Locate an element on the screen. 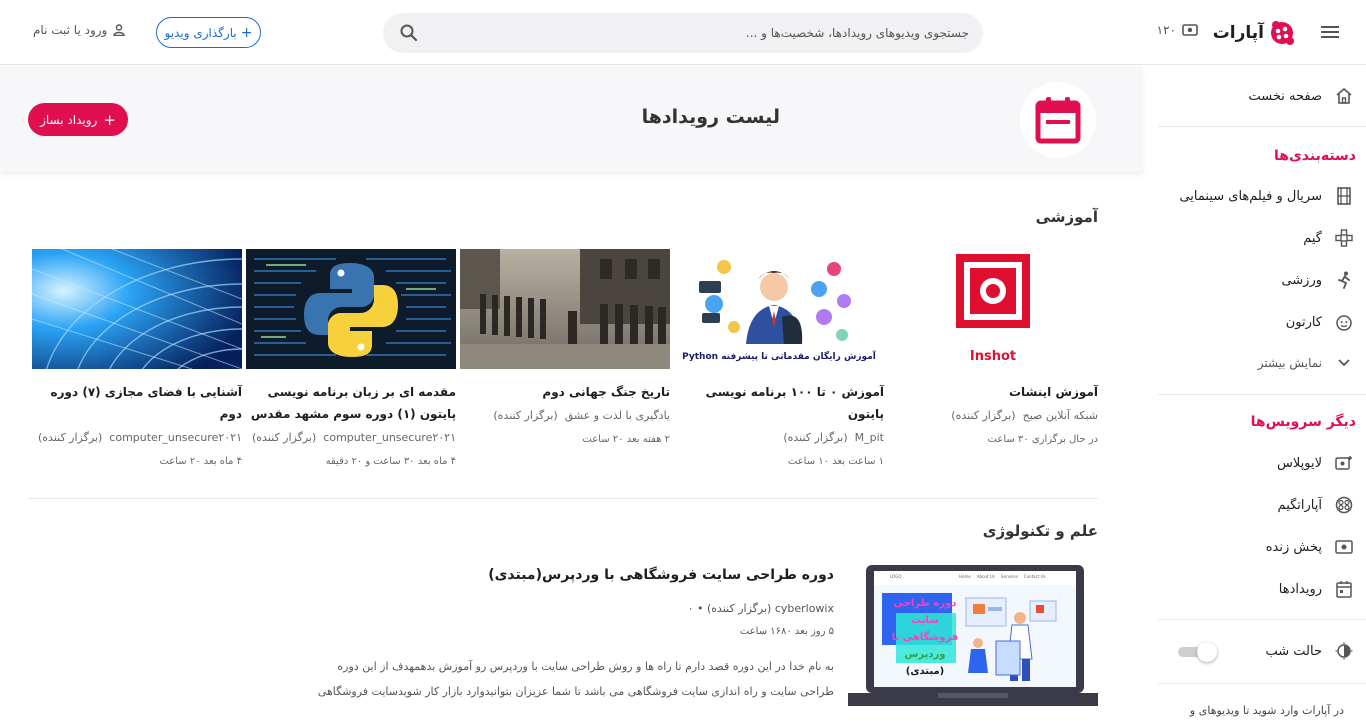 Image resolution: width=1366 pixels, height=728 pixels. aparatgame-icon is located at coordinates (1344, 505).